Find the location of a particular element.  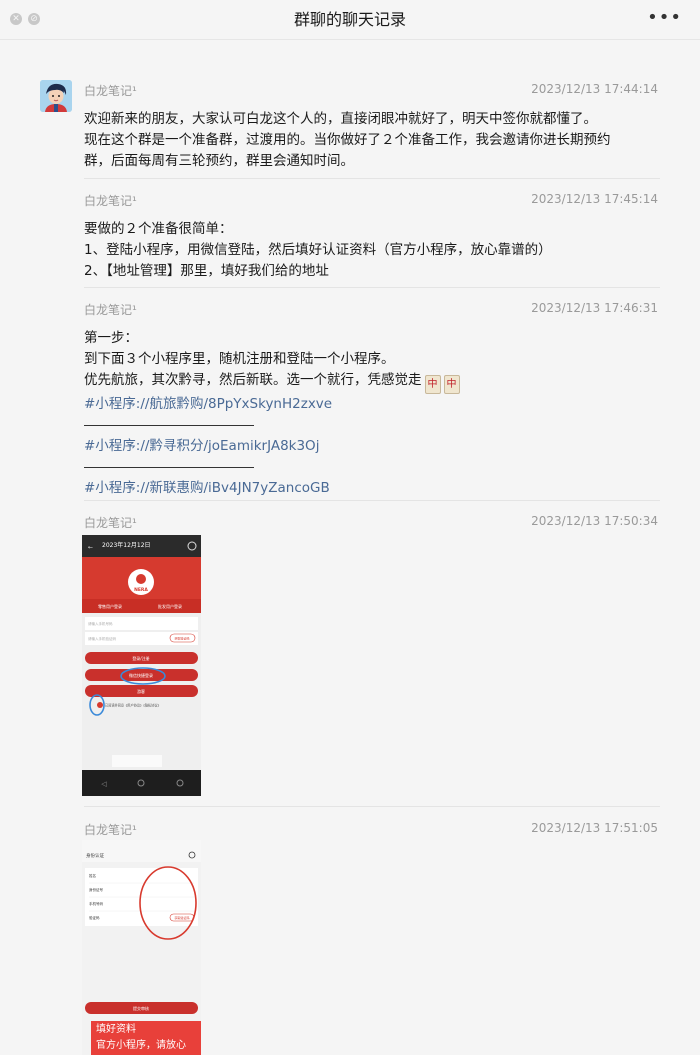

screenshot-overlay-text: 官方小程序，请放心 is located at coordinates (141, 1044).